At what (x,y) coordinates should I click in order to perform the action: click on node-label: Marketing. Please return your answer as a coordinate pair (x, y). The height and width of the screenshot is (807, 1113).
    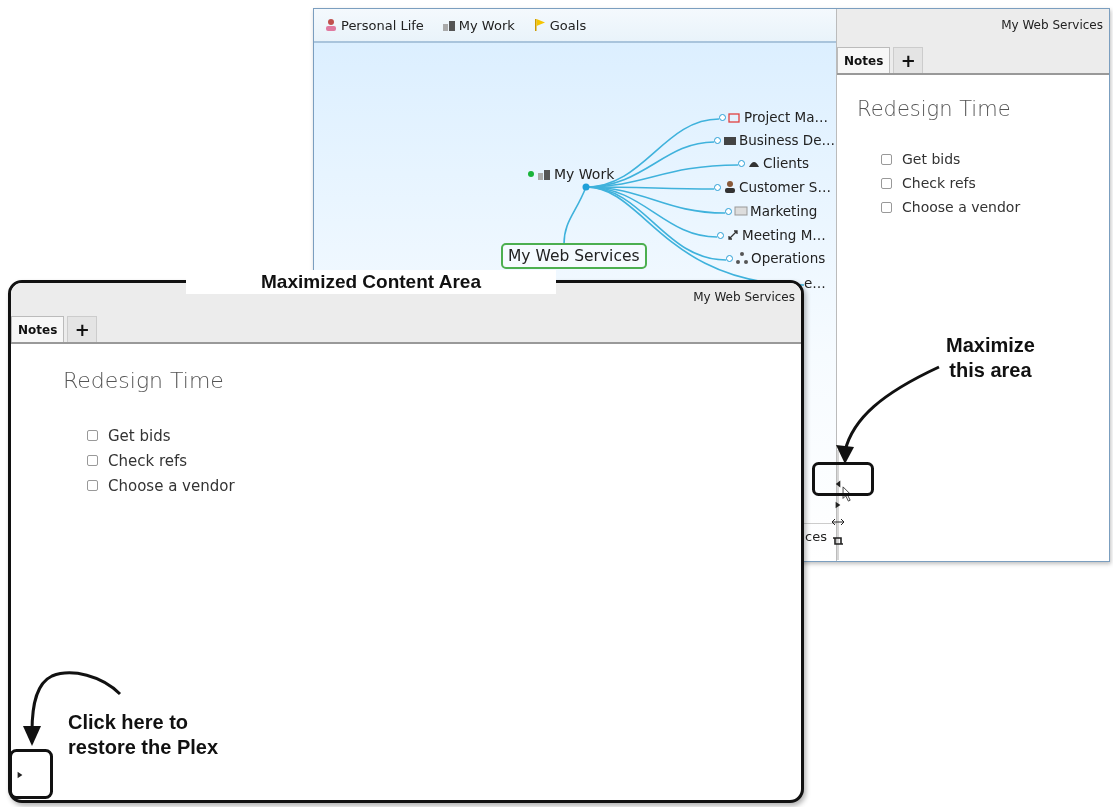
    Looking at the image, I should click on (784, 211).